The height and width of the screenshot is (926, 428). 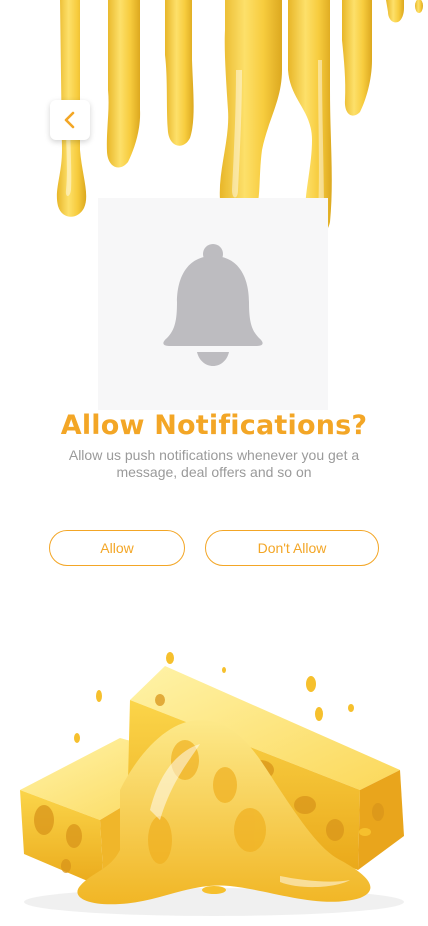 I want to click on bell-icon, so click(x=213, y=305).